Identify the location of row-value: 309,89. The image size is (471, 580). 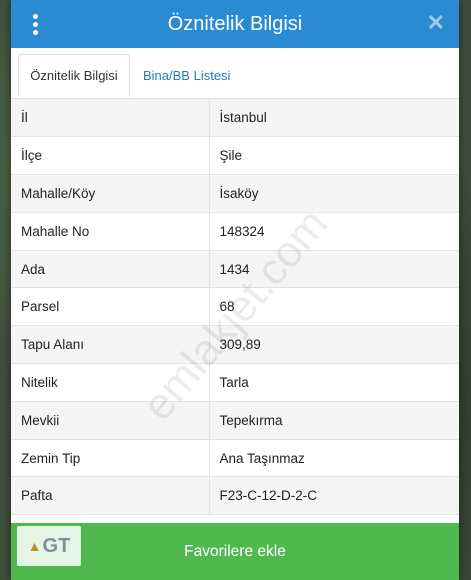
(334, 345).